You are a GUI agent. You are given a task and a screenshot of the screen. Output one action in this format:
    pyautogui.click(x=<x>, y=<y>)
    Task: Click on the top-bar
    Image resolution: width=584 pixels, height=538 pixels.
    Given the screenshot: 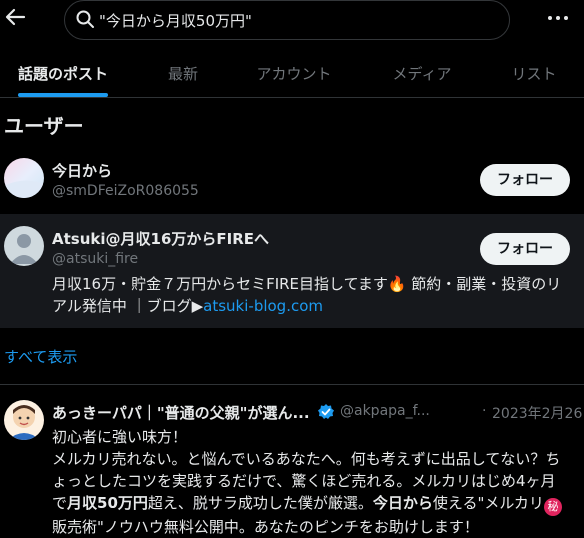 What is the action you would take?
    pyautogui.click(x=292, y=20)
    